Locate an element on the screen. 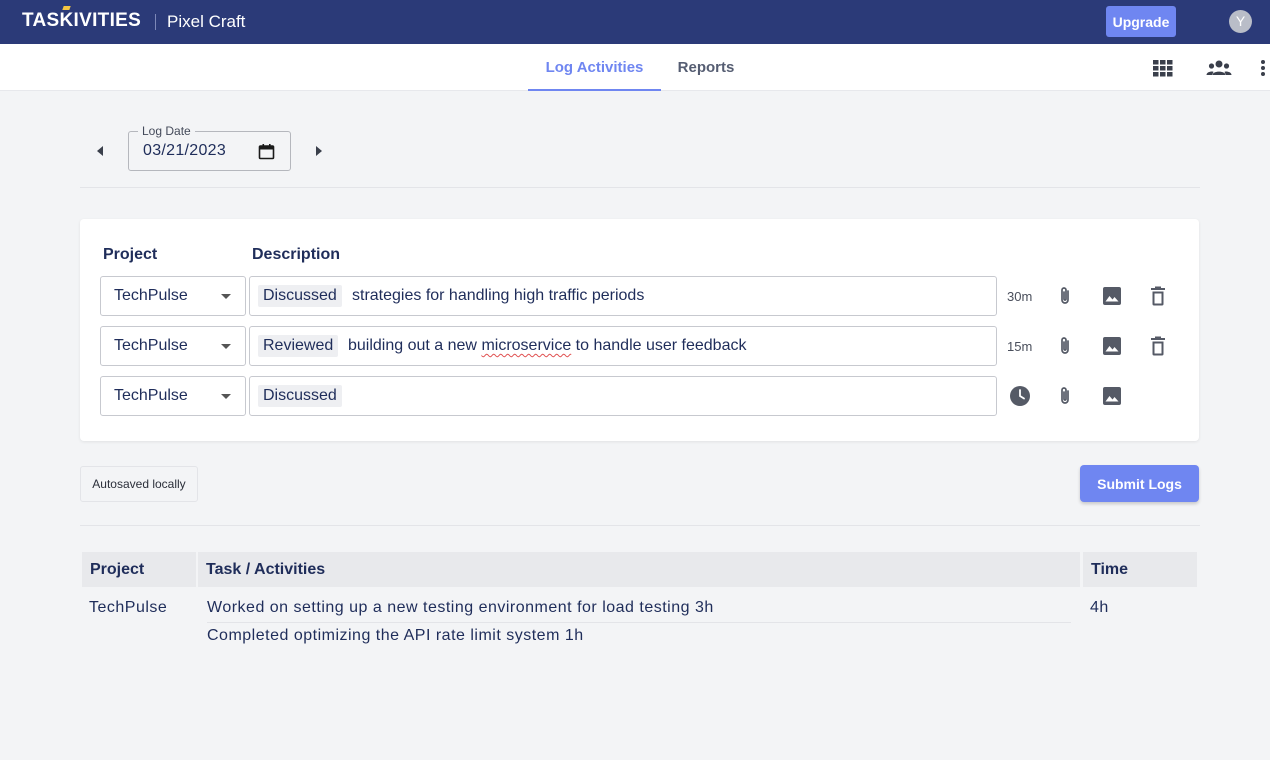 This screenshot has width=1270, height=760. app-logo: TASKIVITIES is located at coordinates (81, 21).